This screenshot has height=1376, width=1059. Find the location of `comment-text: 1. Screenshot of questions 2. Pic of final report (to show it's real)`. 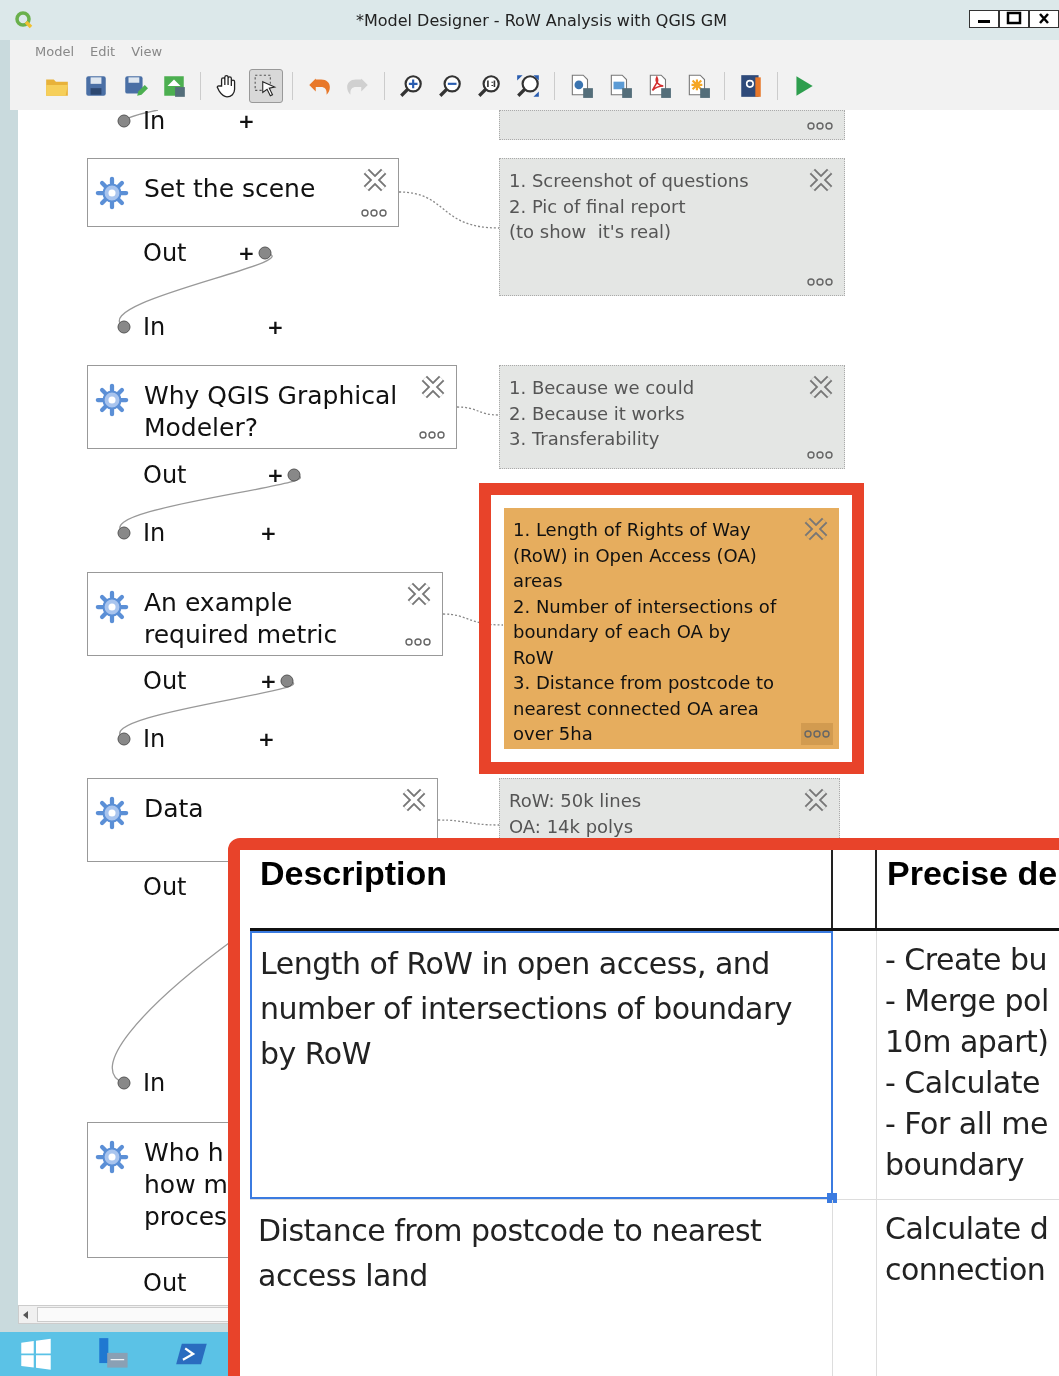

comment-text: 1. Screenshot of questions 2. Pic of final report (to show it's real) is located at coordinates (629, 206).